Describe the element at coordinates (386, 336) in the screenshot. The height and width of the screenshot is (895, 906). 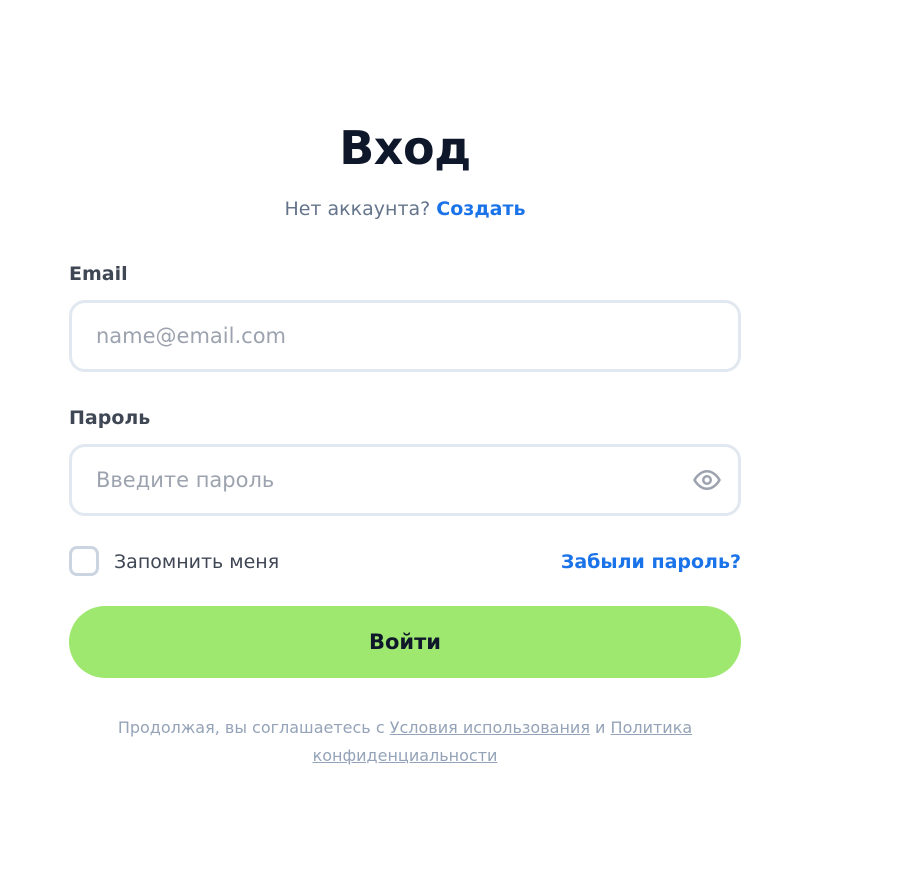
I see `email-field` at that location.